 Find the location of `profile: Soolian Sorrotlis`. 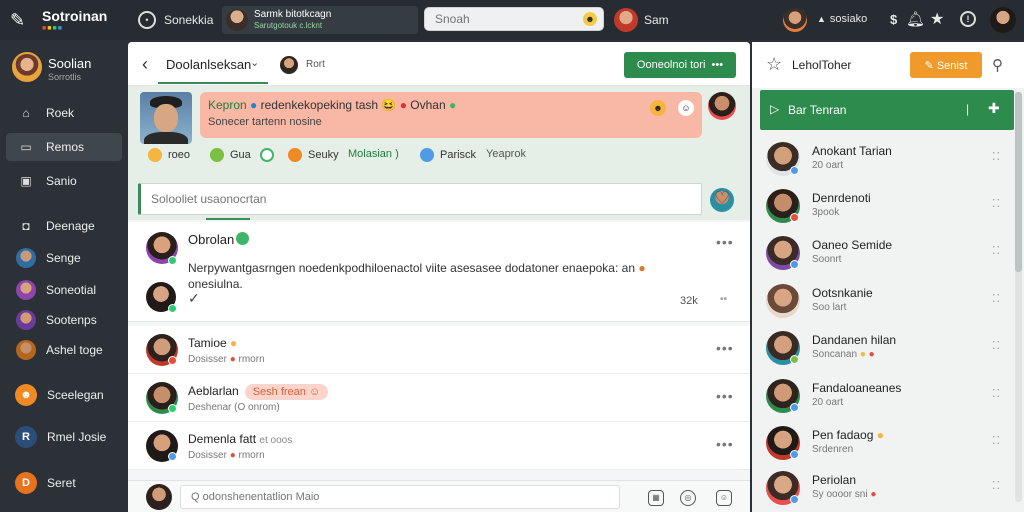

profile: Soolian Sorrotlis is located at coordinates (66, 70).